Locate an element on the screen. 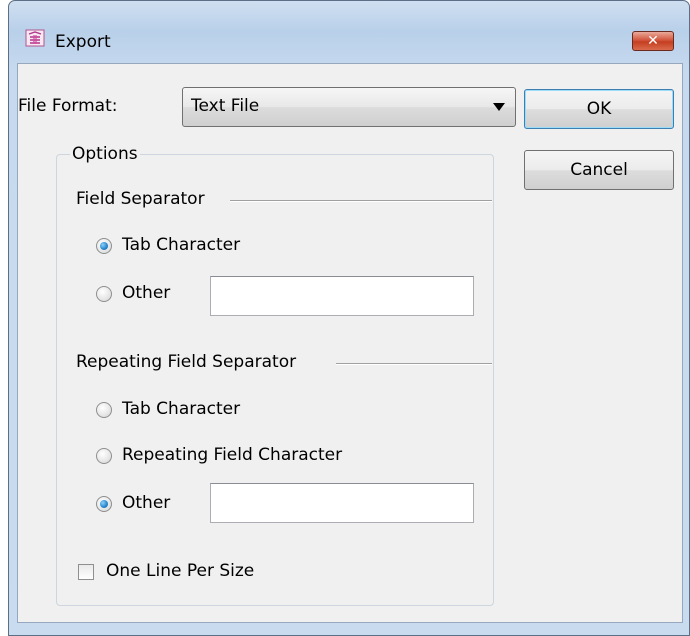 The height and width of the screenshot is (636, 690). field-other-label: Other is located at coordinates (146, 293).